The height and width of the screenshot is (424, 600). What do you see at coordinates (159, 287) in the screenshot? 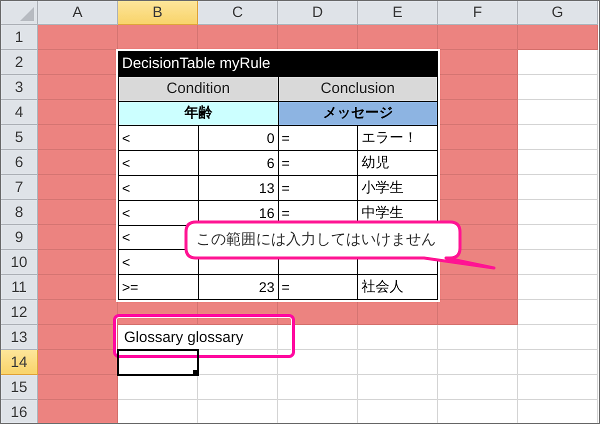
I see `table-cell: >=` at bounding box center [159, 287].